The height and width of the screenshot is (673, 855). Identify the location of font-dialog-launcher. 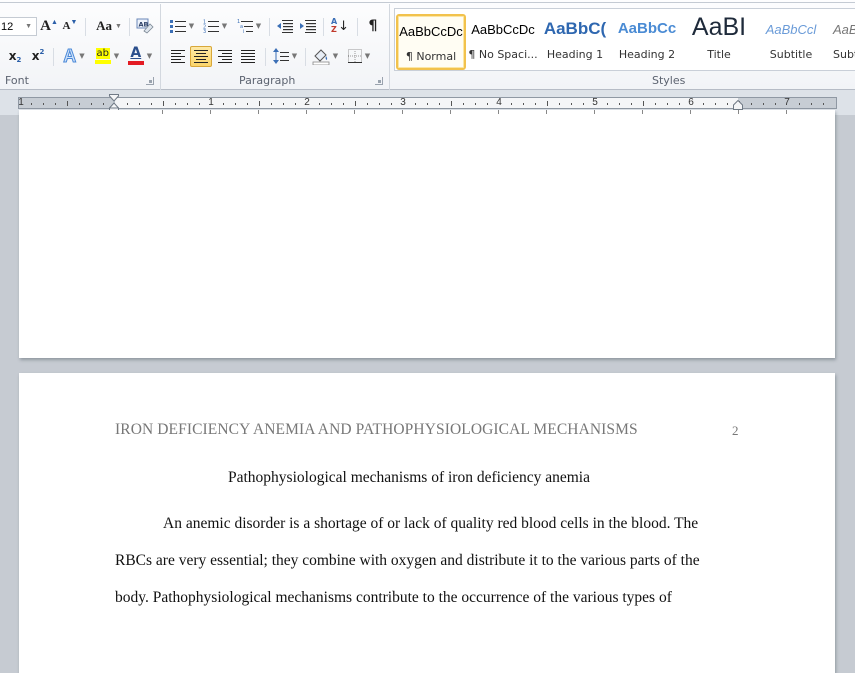
(150, 81).